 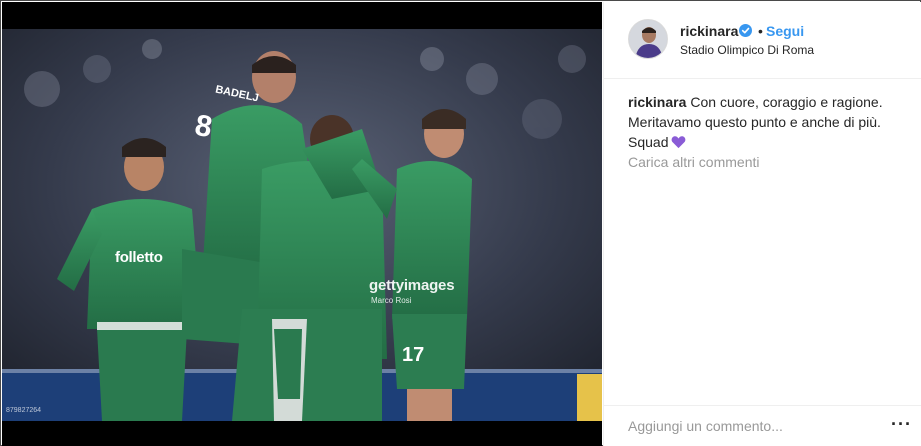 I want to click on caption-username-link: rickinara, so click(x=657, y=102).